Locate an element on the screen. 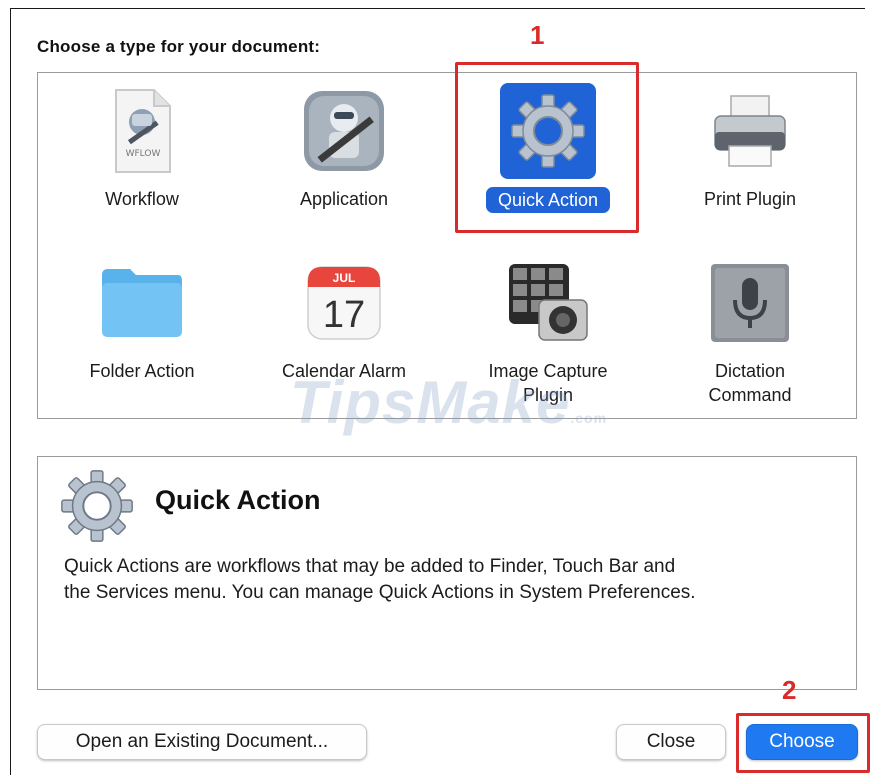 Image resolution: width=870 pixels, height=776 pixels. type-workflow: WFLOW Workflow is located at coordinates (142, 147).